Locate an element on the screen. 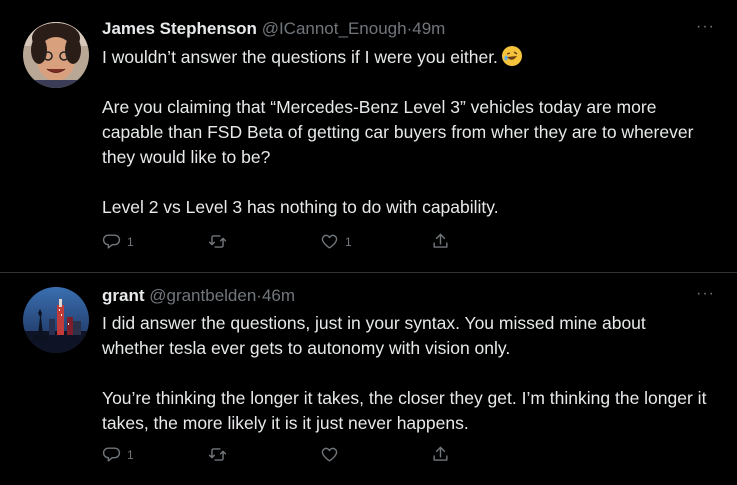 The image size is (737, 485). display-name: grant is located at coordinates (123, 295).